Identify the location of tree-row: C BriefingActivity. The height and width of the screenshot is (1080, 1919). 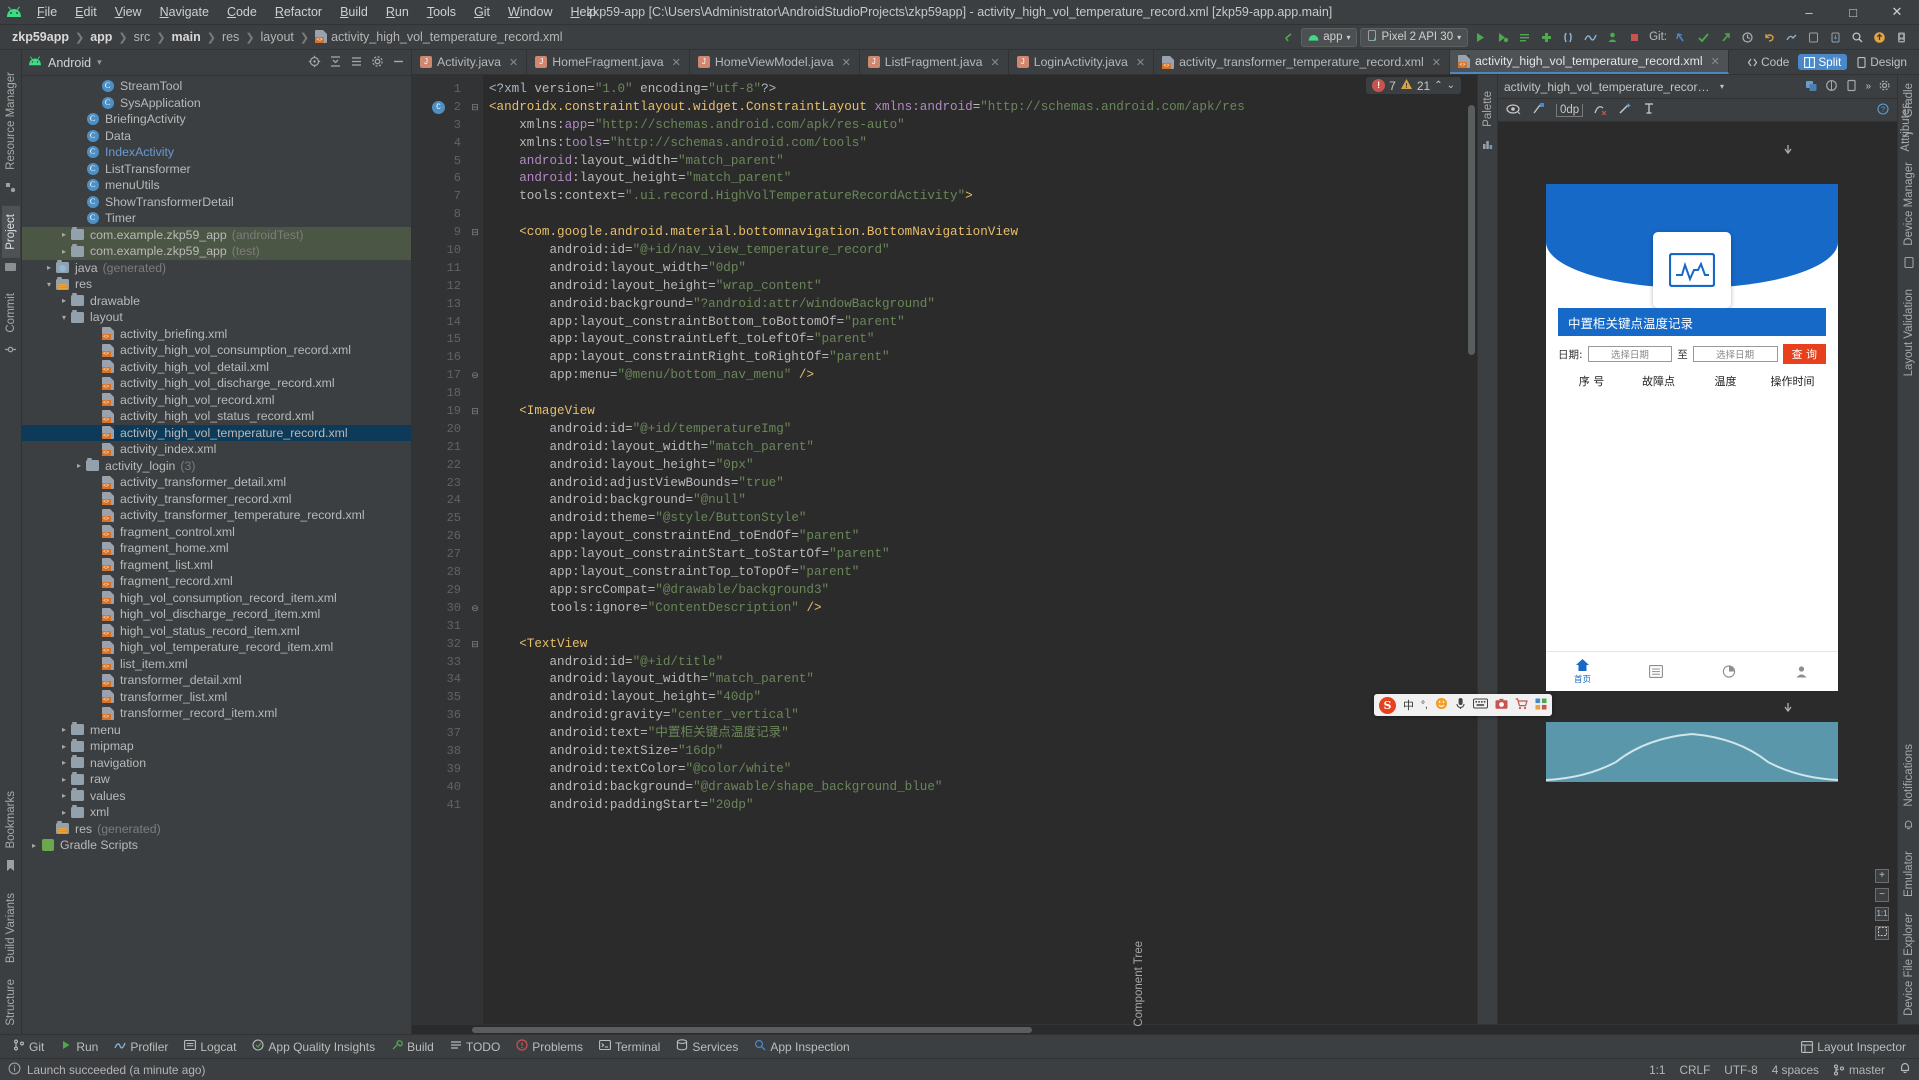
(216, 119).